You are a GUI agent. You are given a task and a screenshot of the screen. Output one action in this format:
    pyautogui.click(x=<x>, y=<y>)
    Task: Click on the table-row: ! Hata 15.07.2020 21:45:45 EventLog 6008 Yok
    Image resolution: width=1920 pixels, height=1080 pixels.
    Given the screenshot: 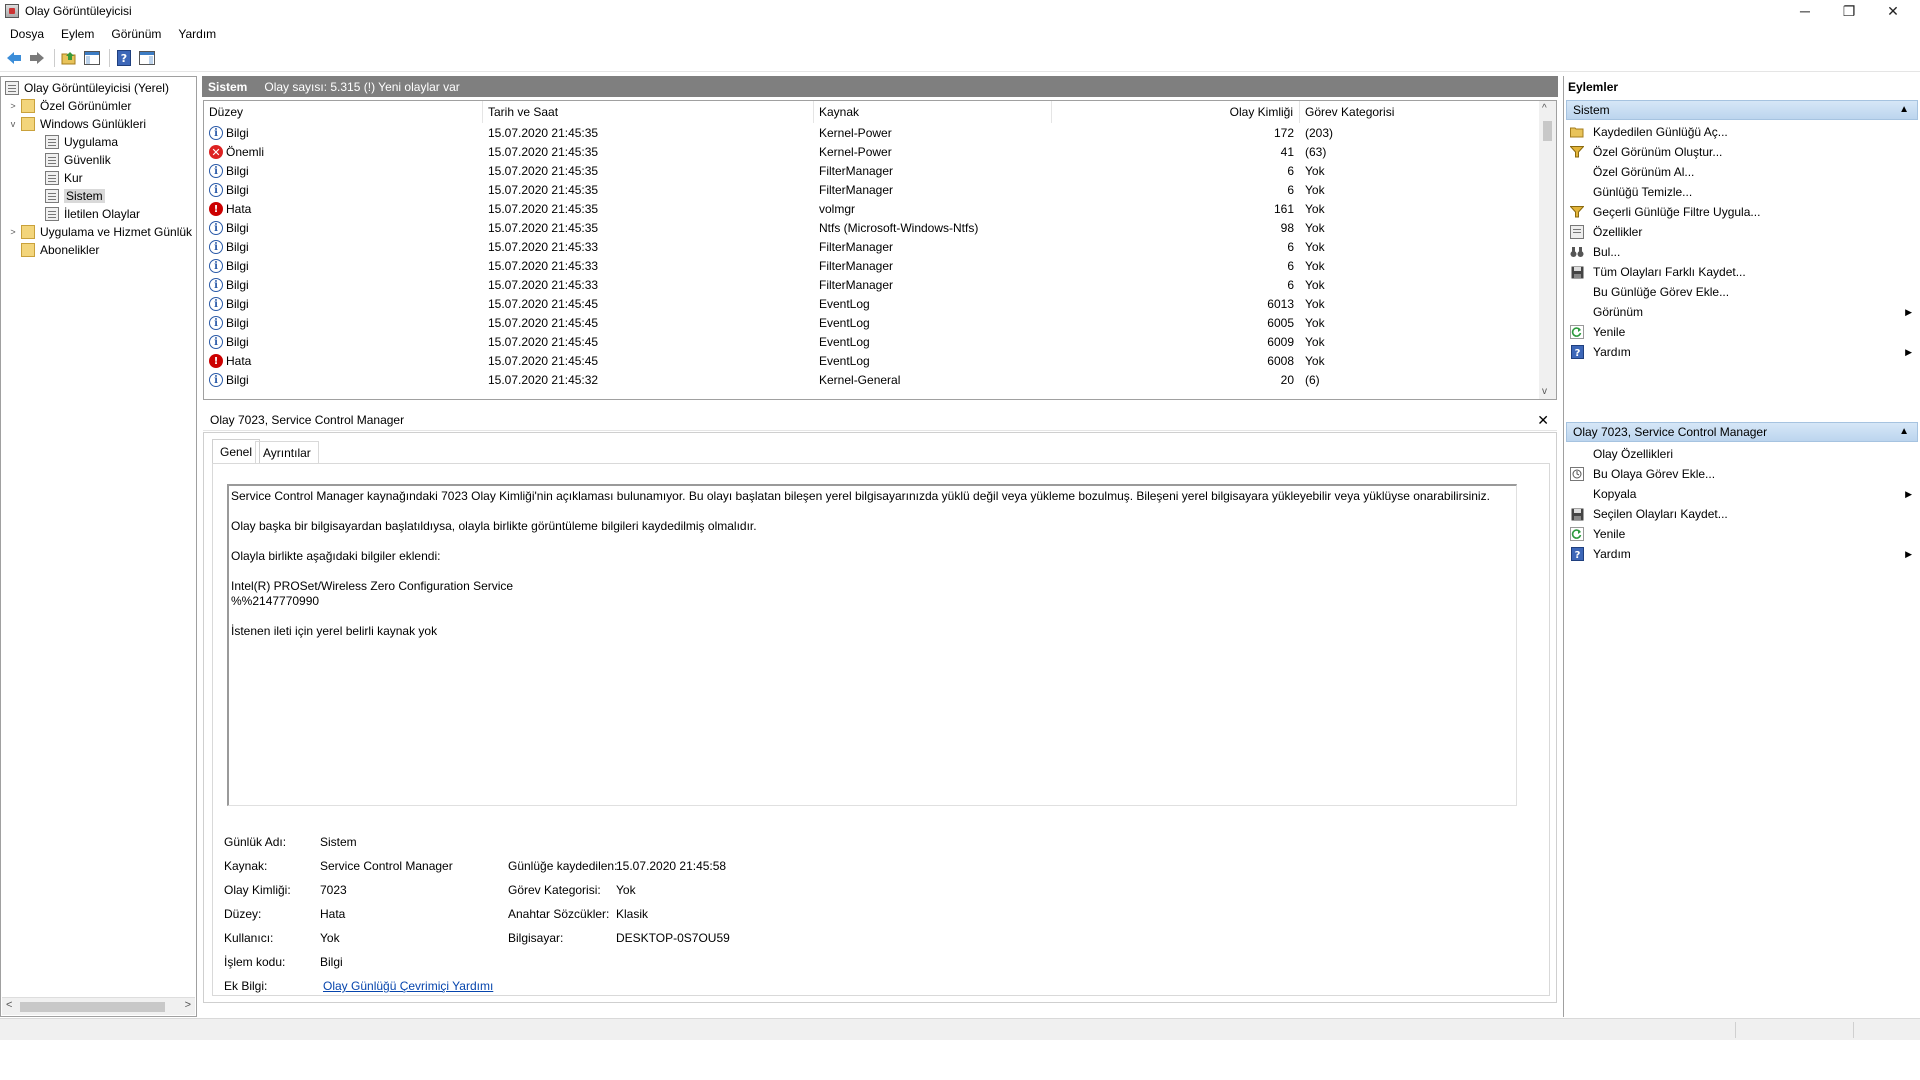 What is the action you would take?
    pyautogui.click(x=872, y=361)
    